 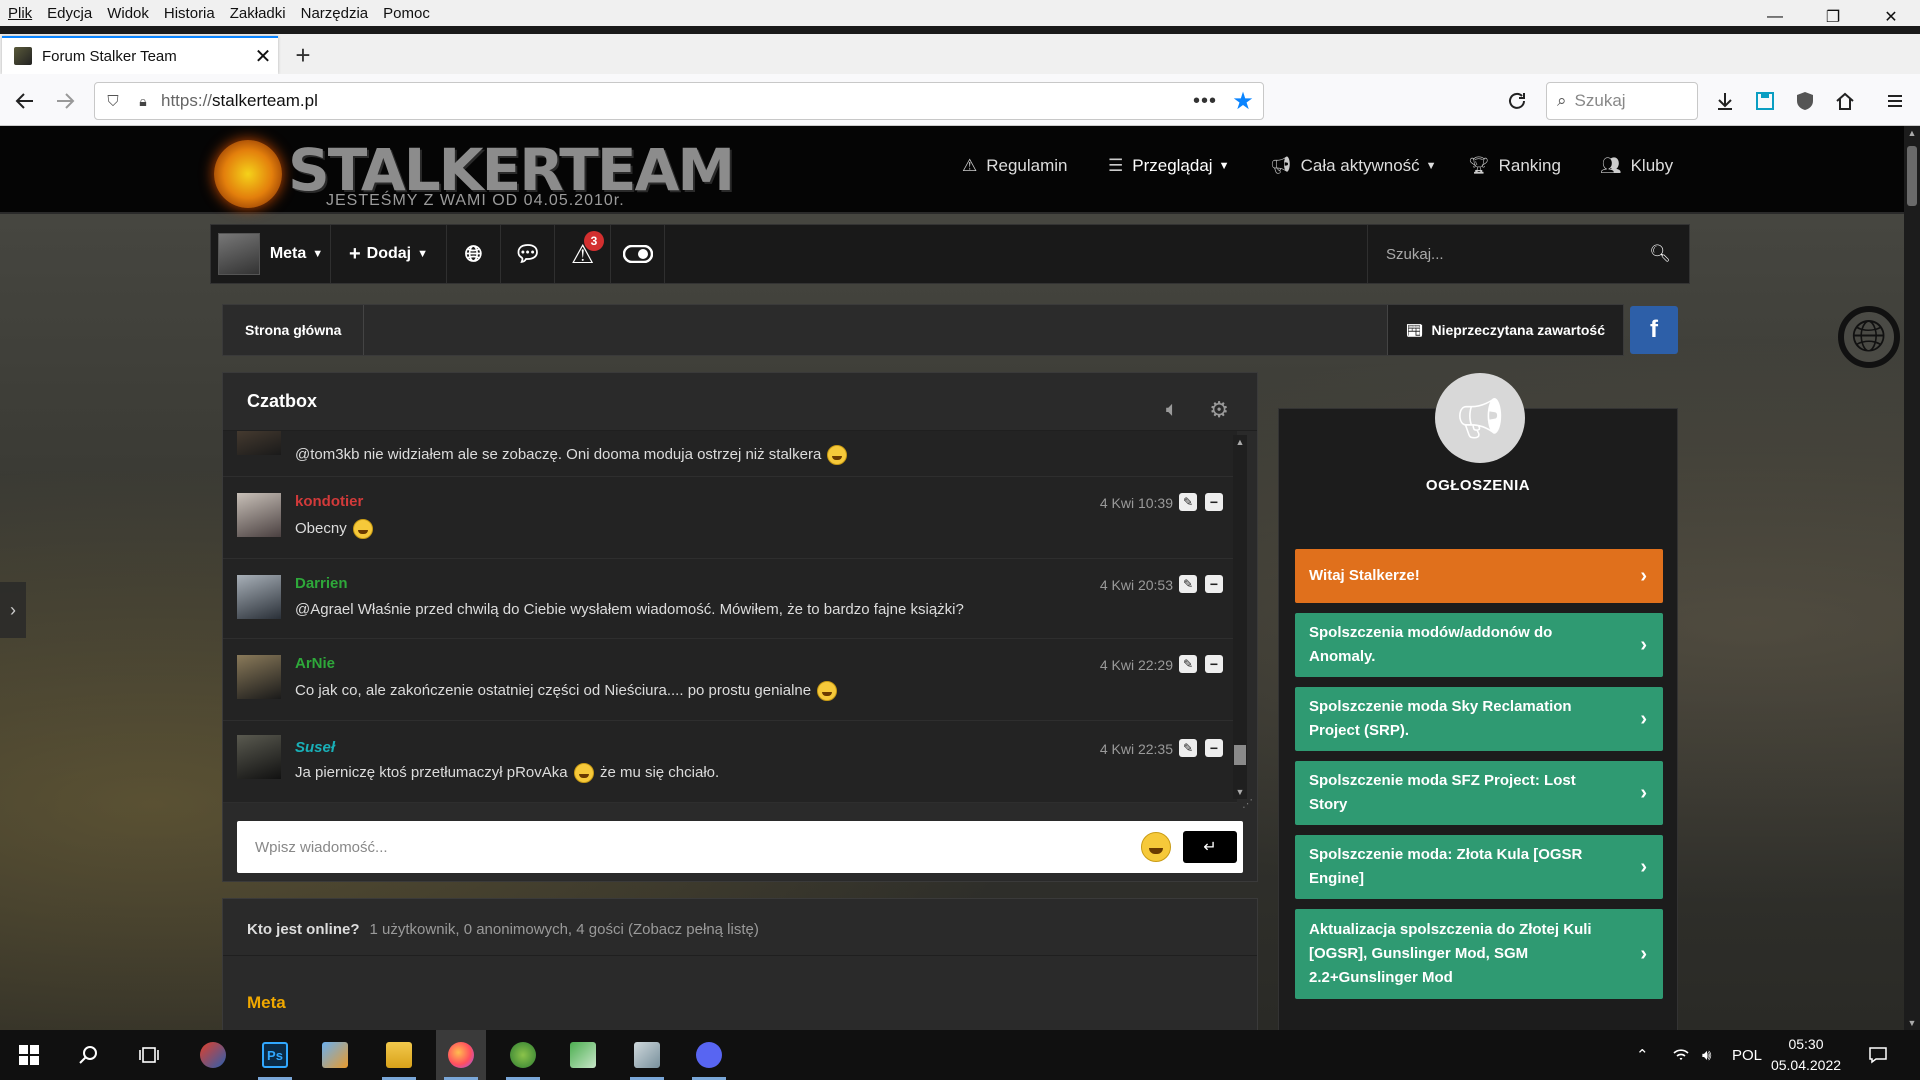 What do you see at coordinates (303, 55) in the screenshot?
I see `new-tab-button: +` at bounding box center [303, 55].